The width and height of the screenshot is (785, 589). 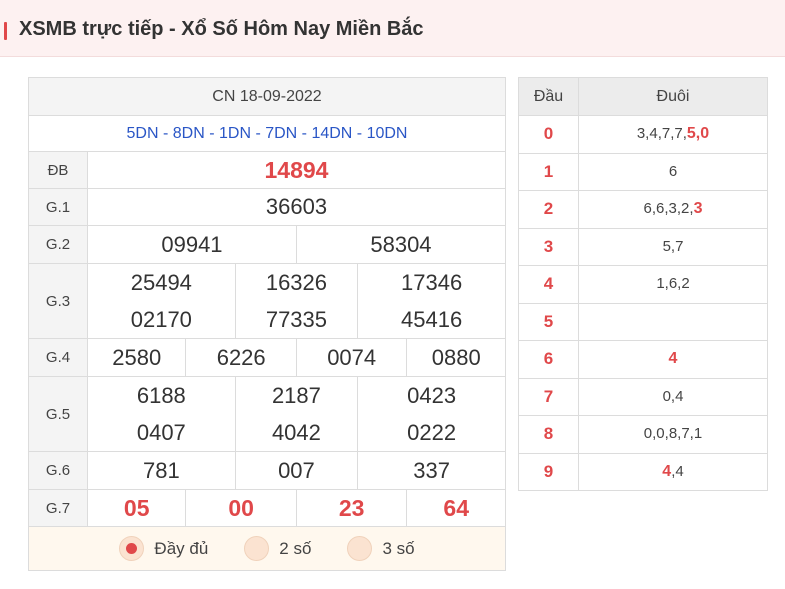 What do you see at coordinates (161, 470) in the screenshot?
I see `prize-g6-number: 781` at bounding box center [161, 470].